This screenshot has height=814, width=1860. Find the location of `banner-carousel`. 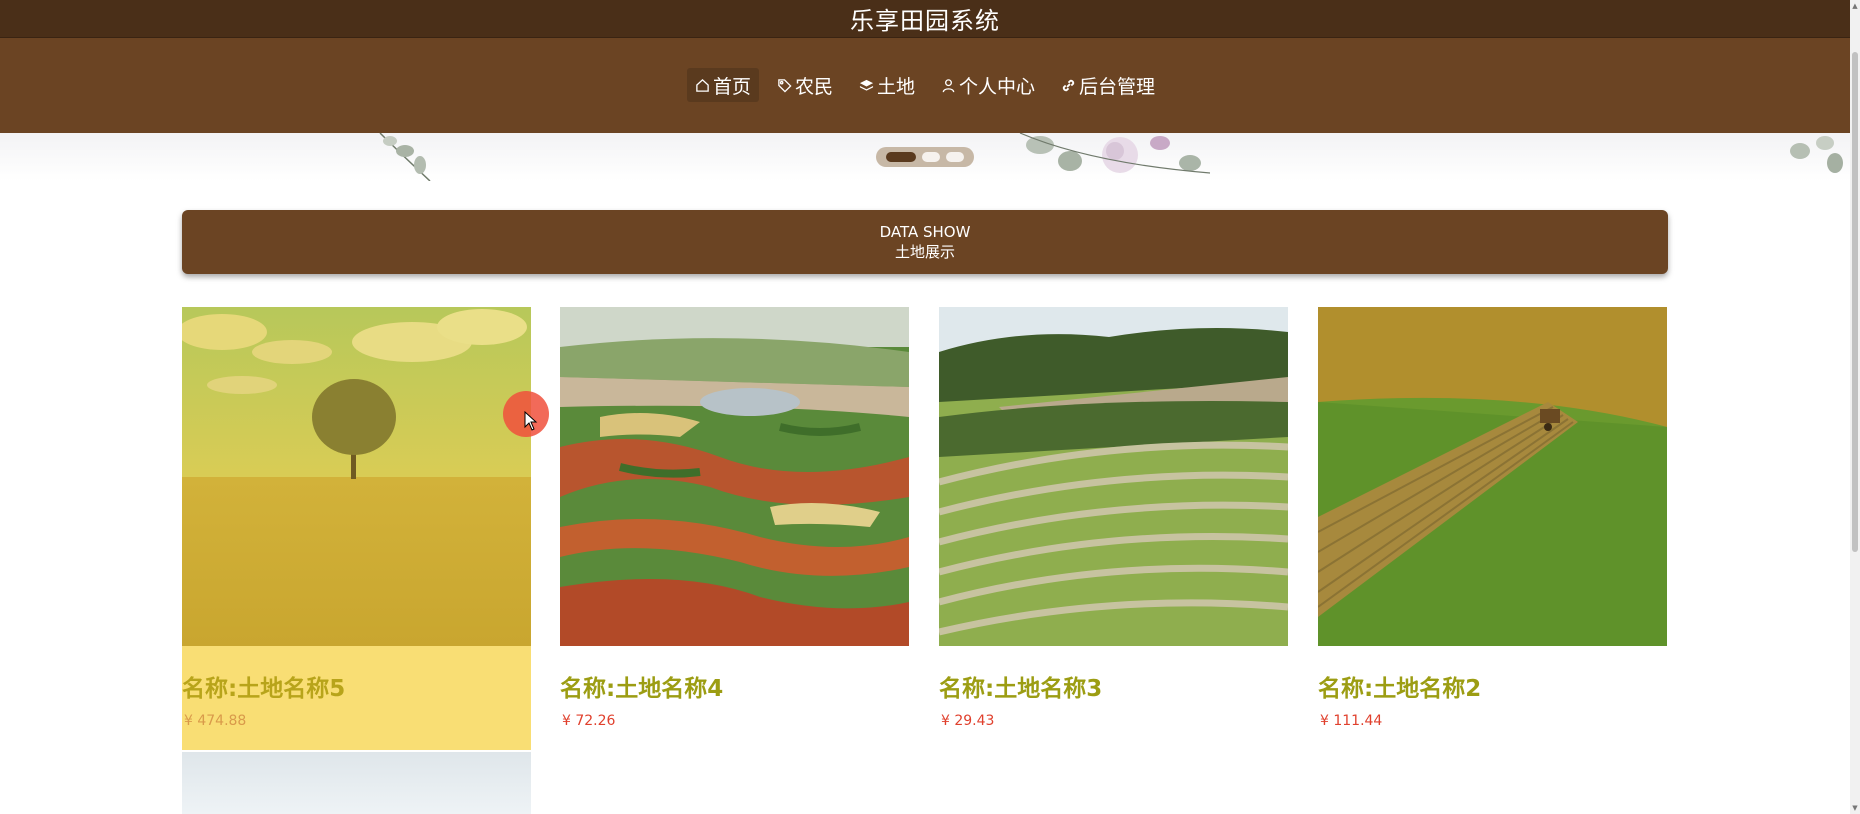

banner-carousel is located at coordinates (925, 157).